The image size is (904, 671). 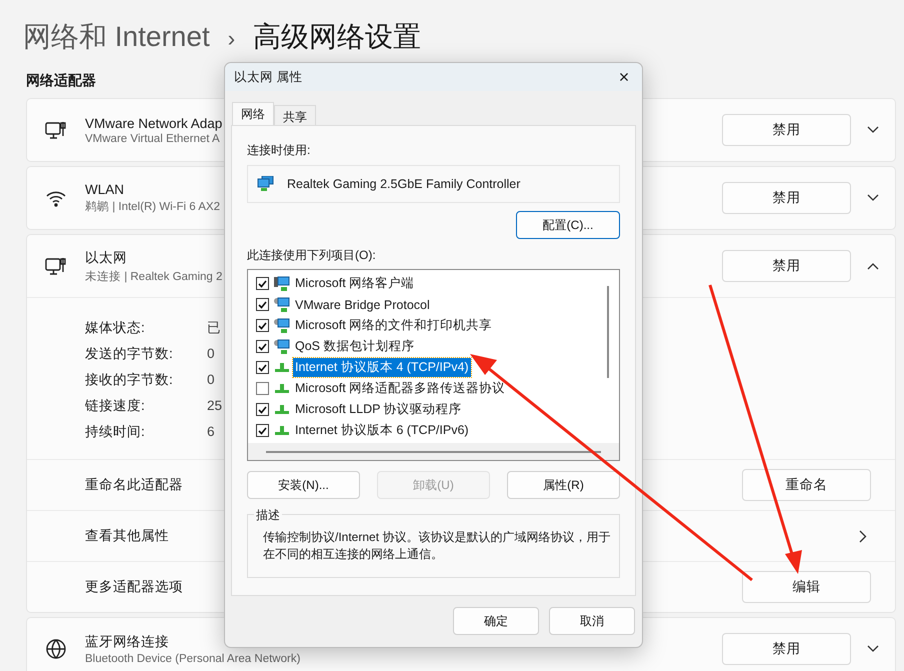 I want to click on network-computers-icon, so click(x=266, y=184).